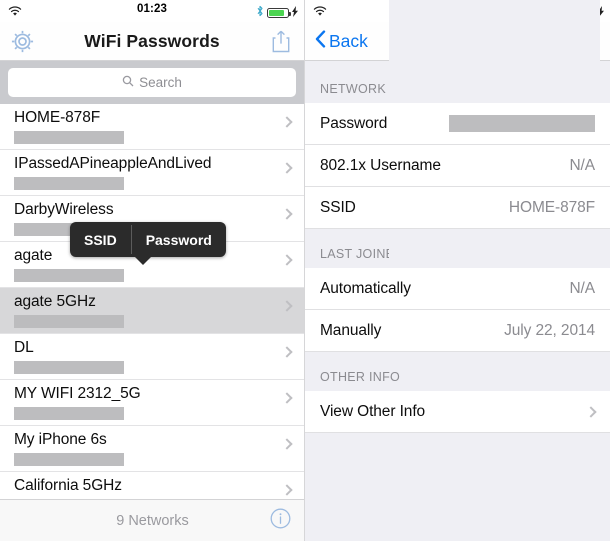 Image resolution: width=610 pixels, height=541 pixels. I want to click on back-button: Back, so click(341, 41).